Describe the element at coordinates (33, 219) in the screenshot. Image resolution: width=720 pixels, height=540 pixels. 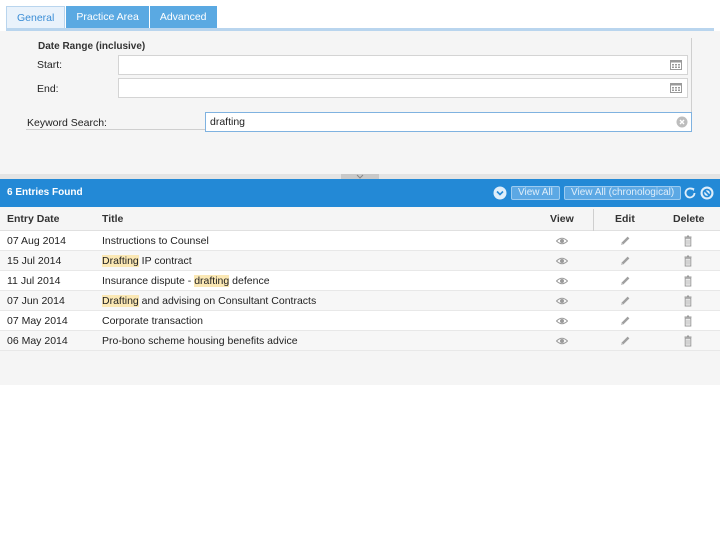
I see `column-entry-date: Entry Date` at that location.